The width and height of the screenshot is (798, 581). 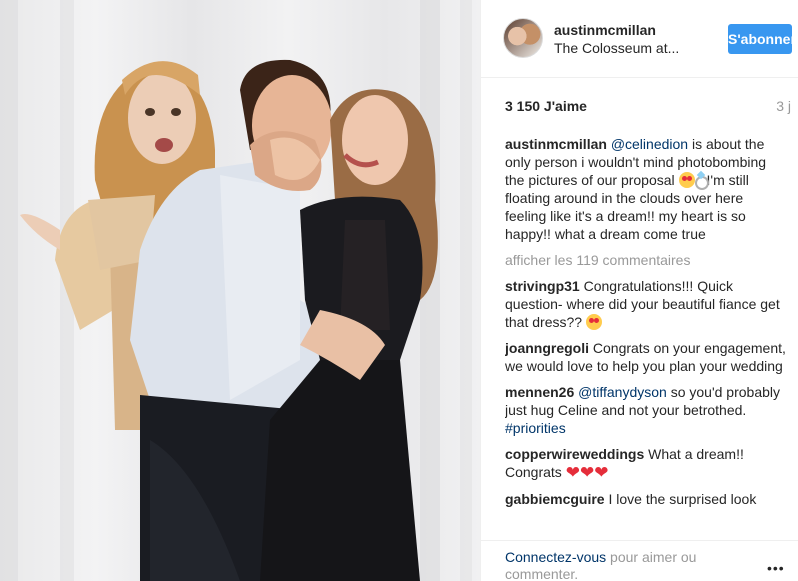 What do you see at coordinates (783, 106) in the screenshot?
I see `post-time: 3 j` at bounding box center [783, 106].